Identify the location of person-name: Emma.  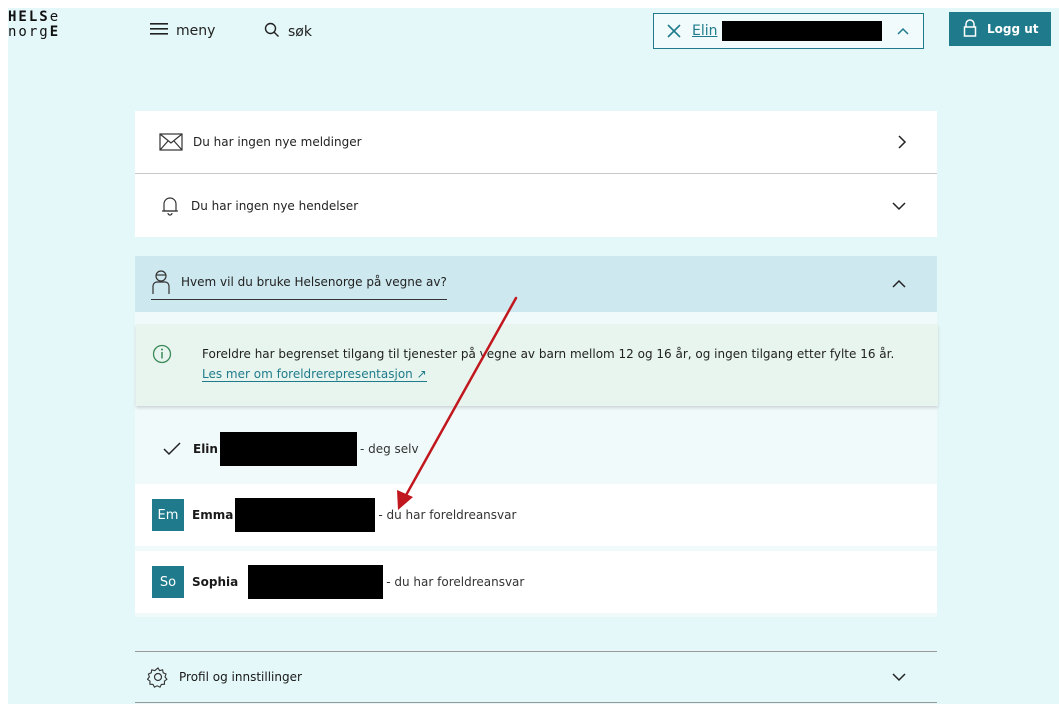
(213, 515).